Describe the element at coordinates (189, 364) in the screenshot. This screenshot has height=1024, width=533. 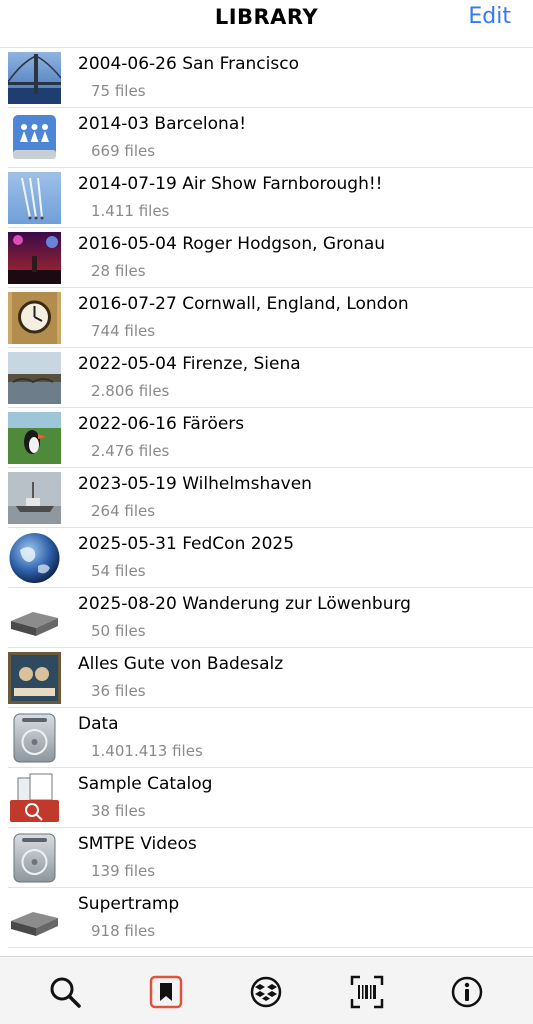
I see `item-title: 2022-05-04 Firenze, Siena` at that location.